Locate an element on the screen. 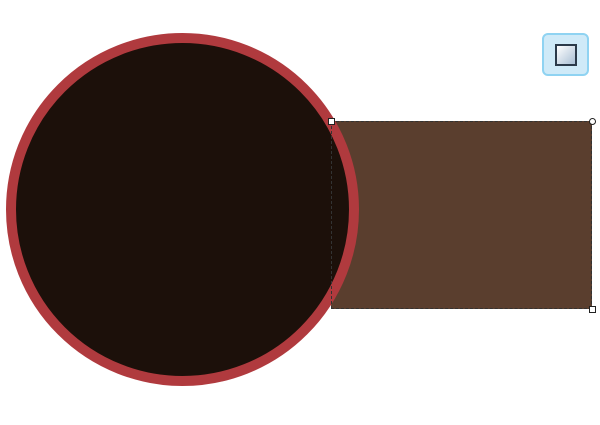  resize-handle-bottom-right is located at coordinates (592, 309).